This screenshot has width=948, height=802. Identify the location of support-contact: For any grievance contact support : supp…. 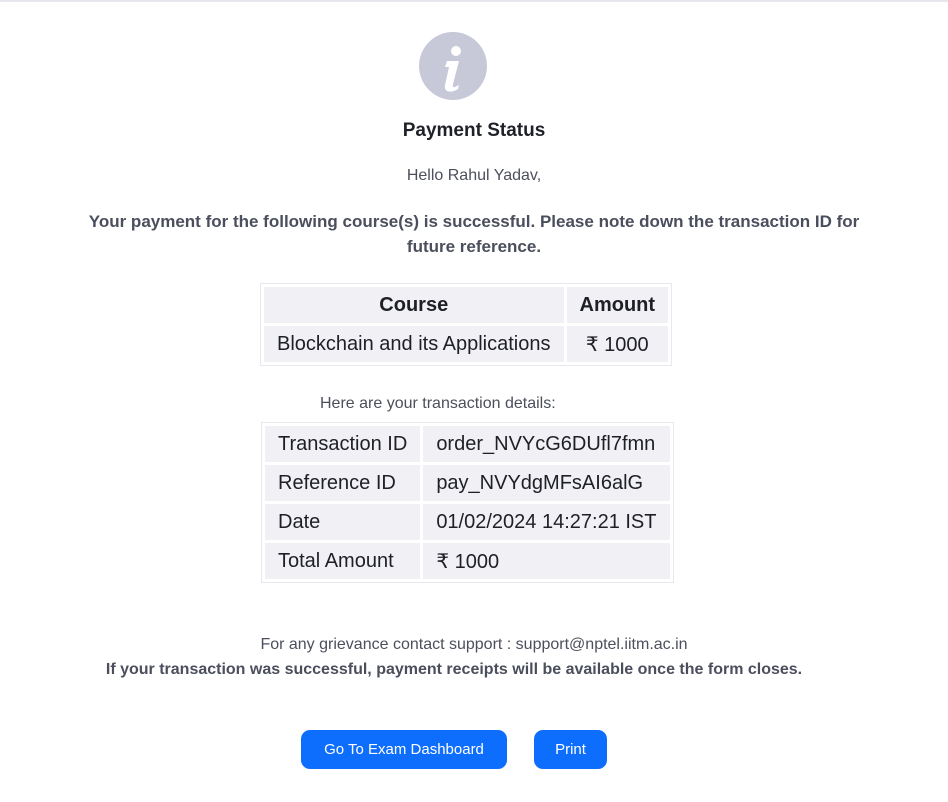
(474, 644).